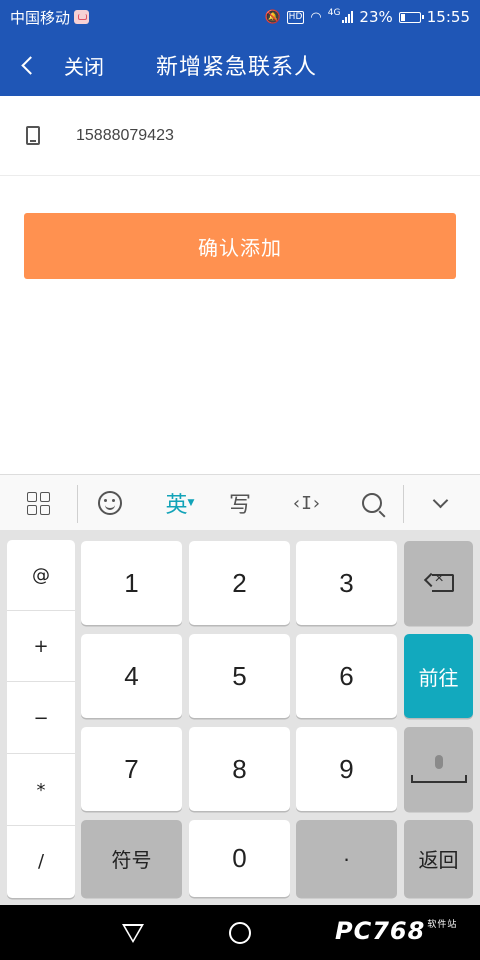  I want to click on chevron-left-icon, so click(30, 65).